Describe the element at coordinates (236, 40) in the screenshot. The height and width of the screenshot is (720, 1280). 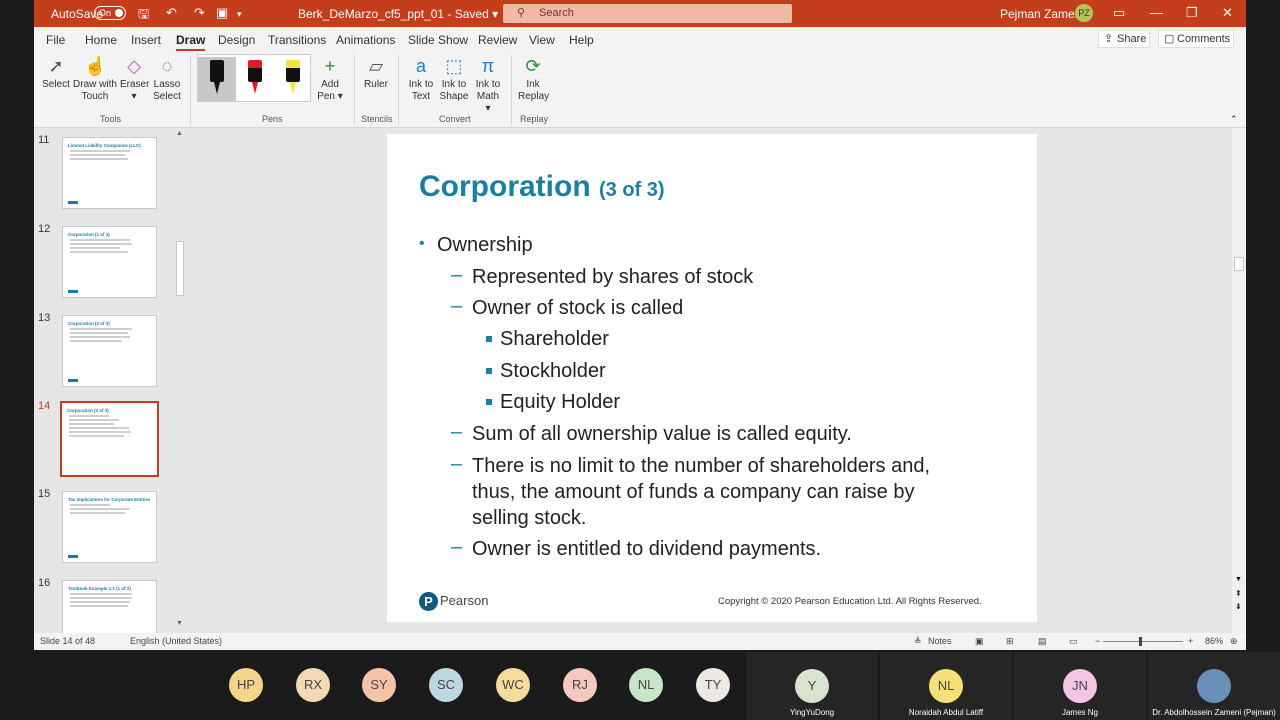
I see `tab-design: Design` at that location.